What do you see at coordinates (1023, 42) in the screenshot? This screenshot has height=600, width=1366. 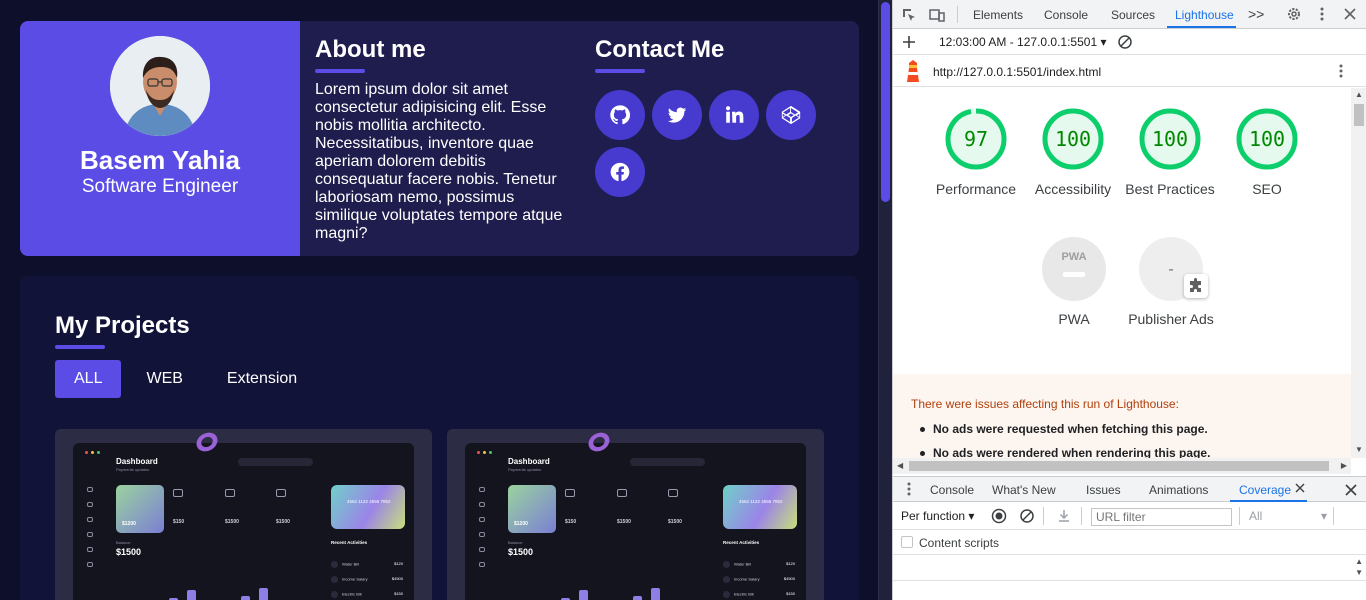 I see `report-selector: 12:03:00 AM - 127.0.0.1:5501 ▾` at bounding box center [1023, 42].